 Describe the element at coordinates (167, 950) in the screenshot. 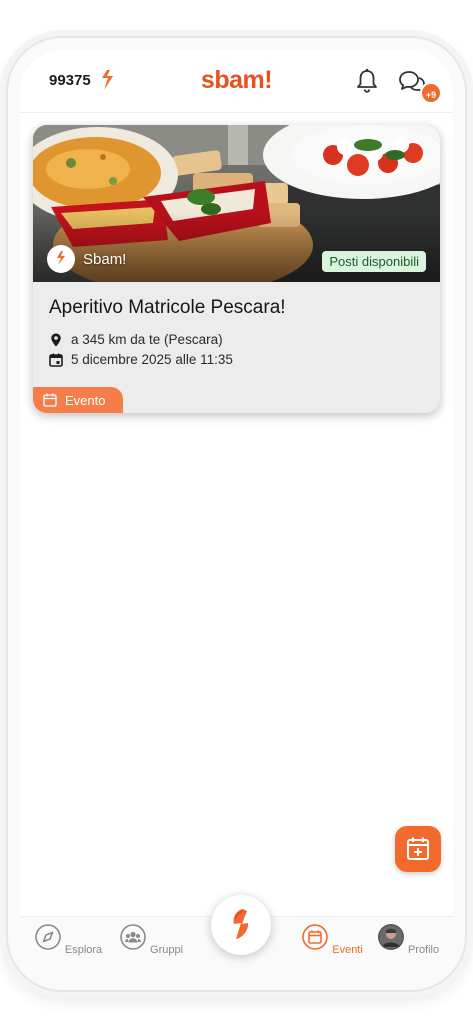

I see `nav-gruppi-label: Gruppi` at that location.